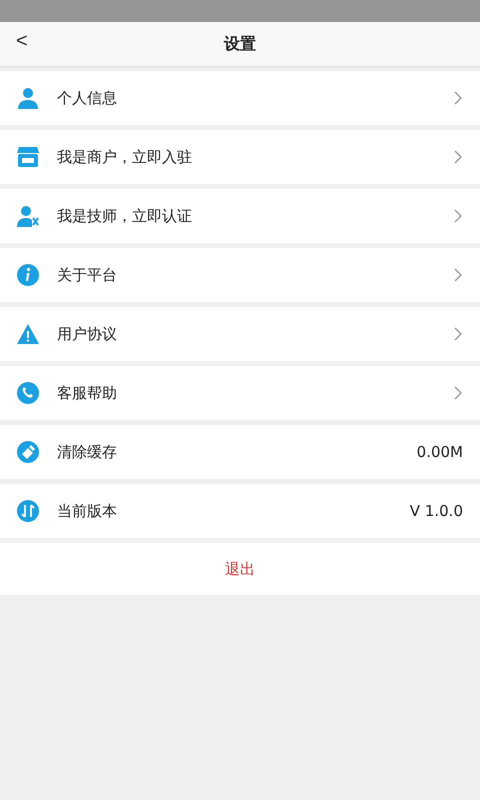 The image size is (480, 800). What do you see at coordinates (28, 275) in the screenshot?
I see `info-icon` at bounding box center [28, 275].